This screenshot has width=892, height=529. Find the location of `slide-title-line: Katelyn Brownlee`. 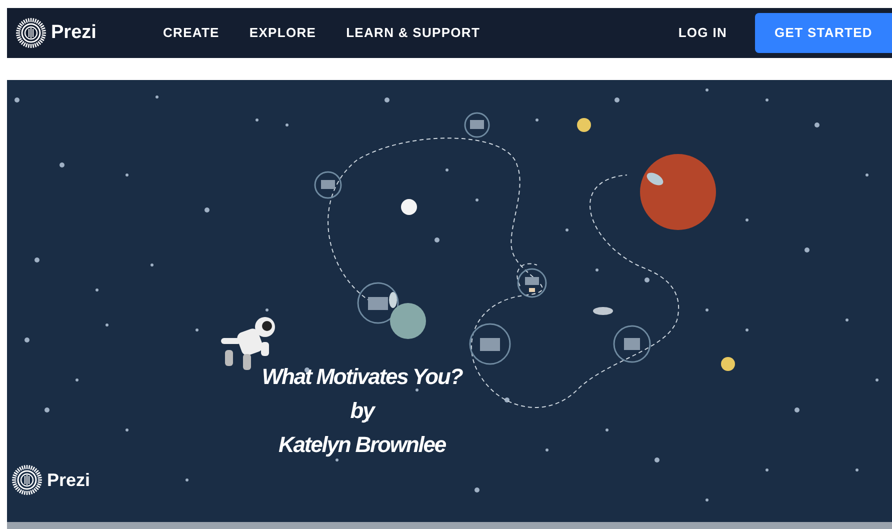

slide-title-line: Katelyn Brownlee is located at coordinates (362, 445).